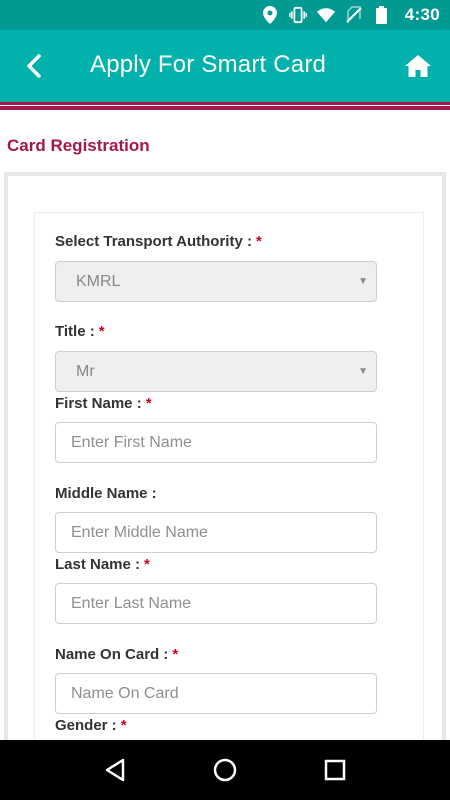  Describe the element at coordinates (216, 281) in the screenshot. I see `transport-authority-select: KMRL ▼` at that location.